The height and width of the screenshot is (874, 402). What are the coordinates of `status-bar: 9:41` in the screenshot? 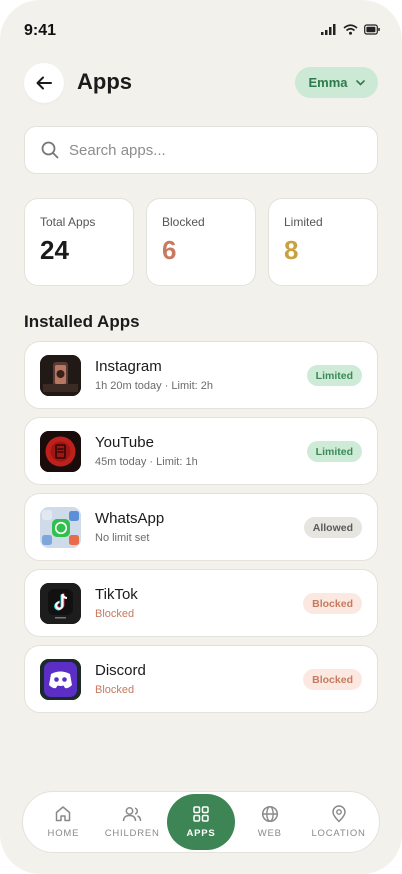 It's located at (201, 27).